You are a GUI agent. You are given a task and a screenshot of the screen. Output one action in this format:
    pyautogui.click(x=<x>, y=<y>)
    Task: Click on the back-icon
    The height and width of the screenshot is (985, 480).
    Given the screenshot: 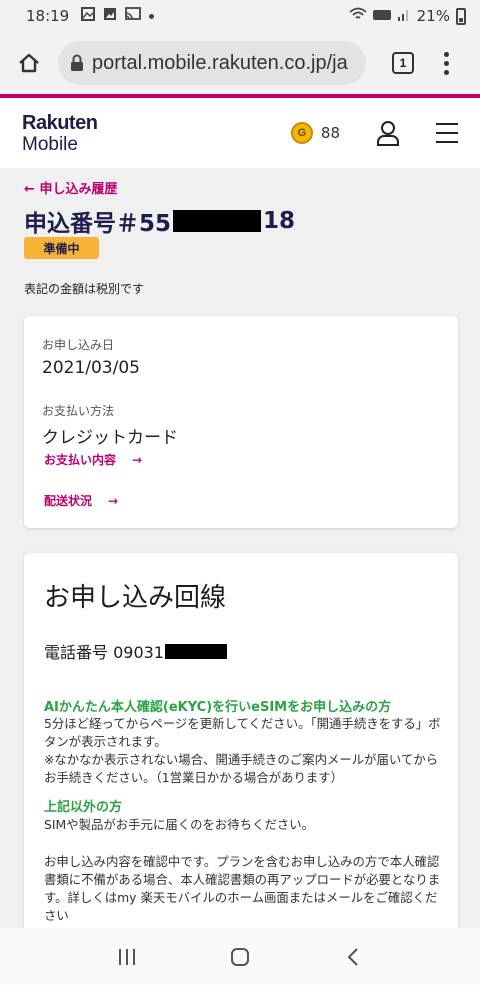 What is the action you would take?
    pyautogui.click(x=353, y=957)
    